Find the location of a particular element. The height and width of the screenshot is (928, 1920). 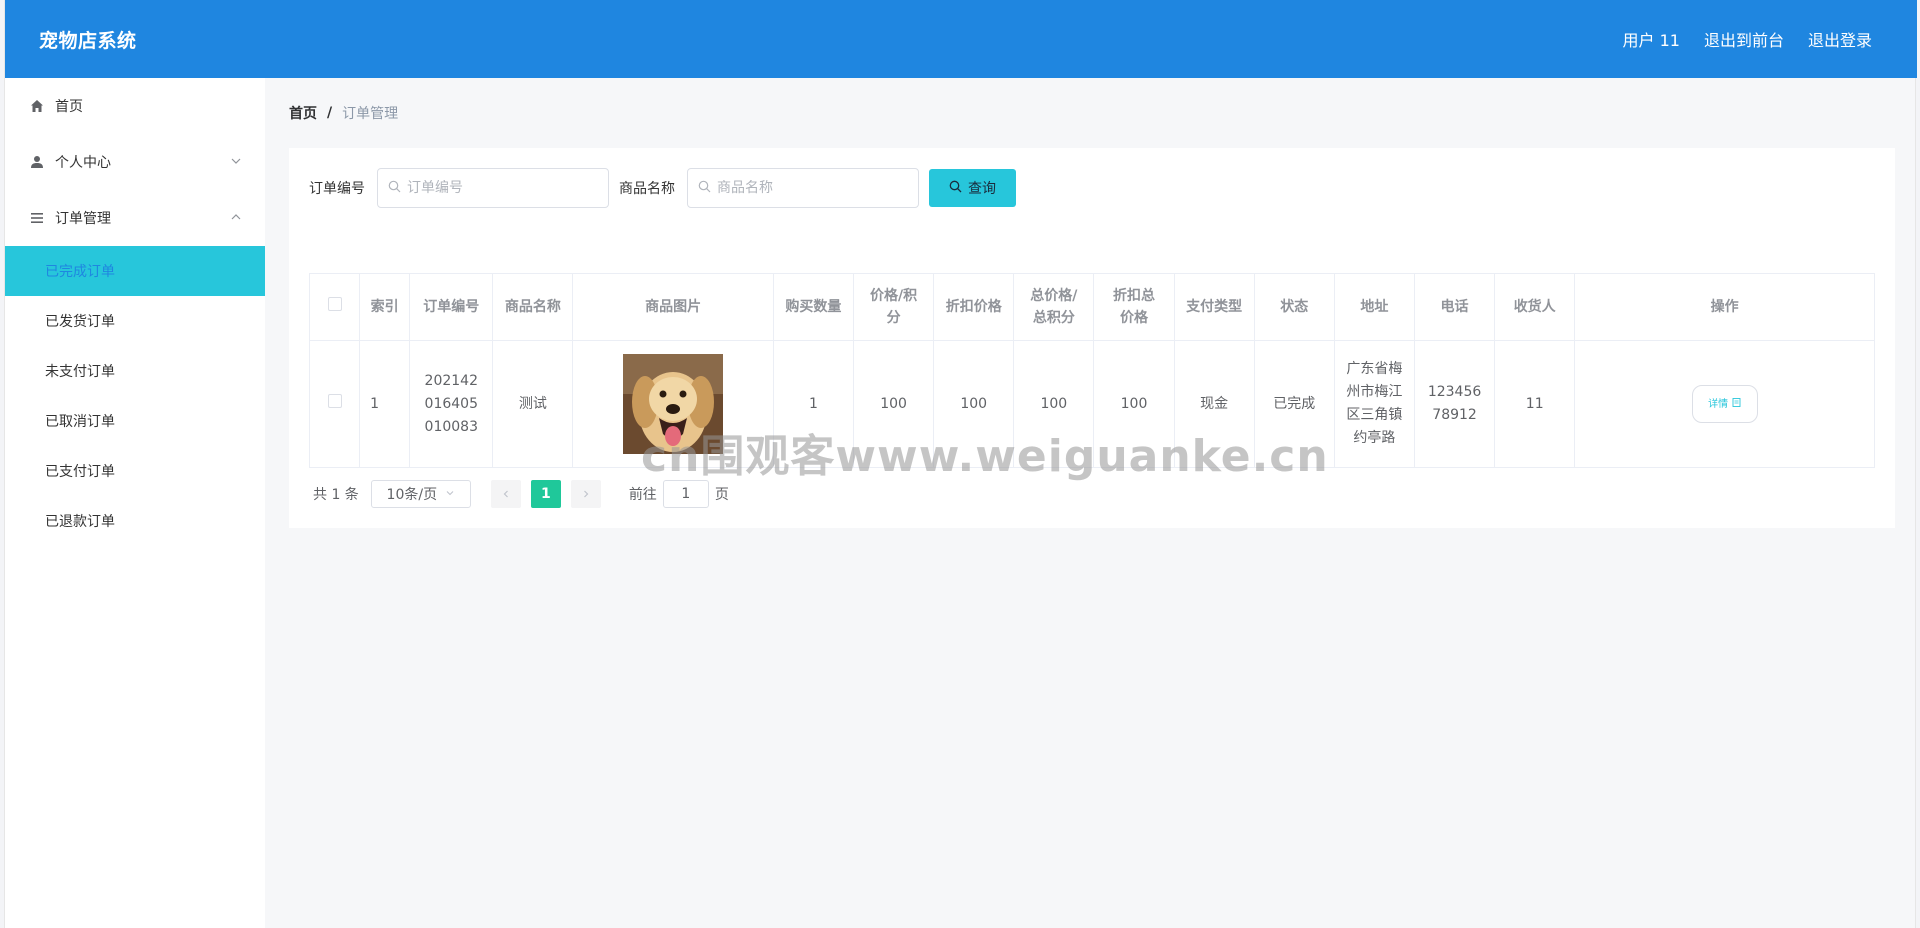

next-page-button is located at coordinates (585, 494).